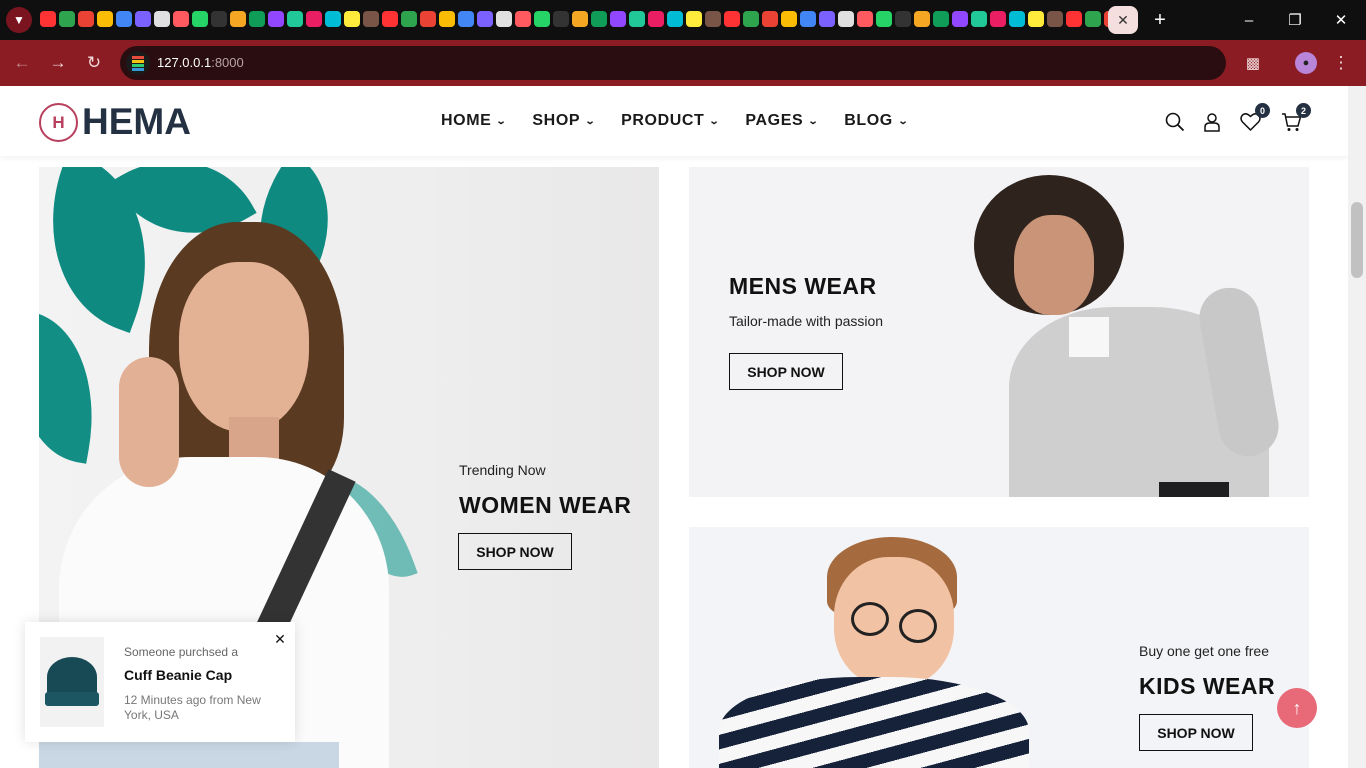 The height and width of the screenshot is (768, 1366). I want to click on profile-avatar: ●, so click(1306, 63).